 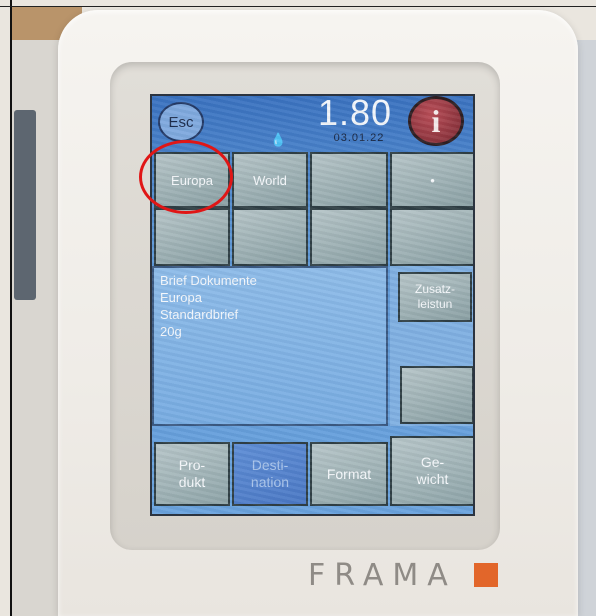 What do you see at coordinates (270, 180) in the screenshot?
I see `destination-world-button: World` at bounding box center [270, 180].